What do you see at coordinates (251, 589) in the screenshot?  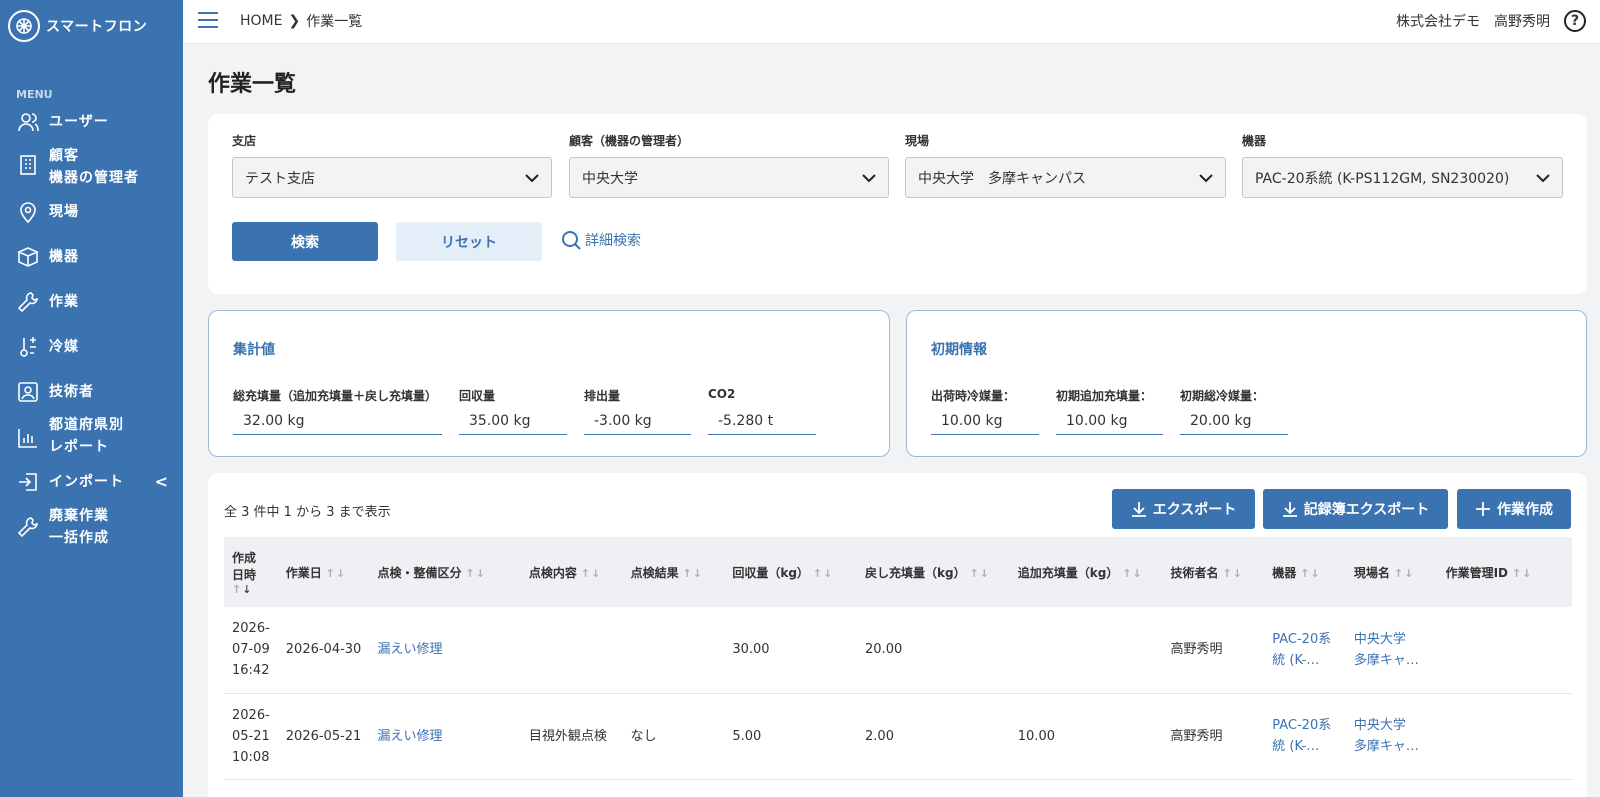 I see `sort-desc-icon: ↑↓` at bounding box center [251, 589].